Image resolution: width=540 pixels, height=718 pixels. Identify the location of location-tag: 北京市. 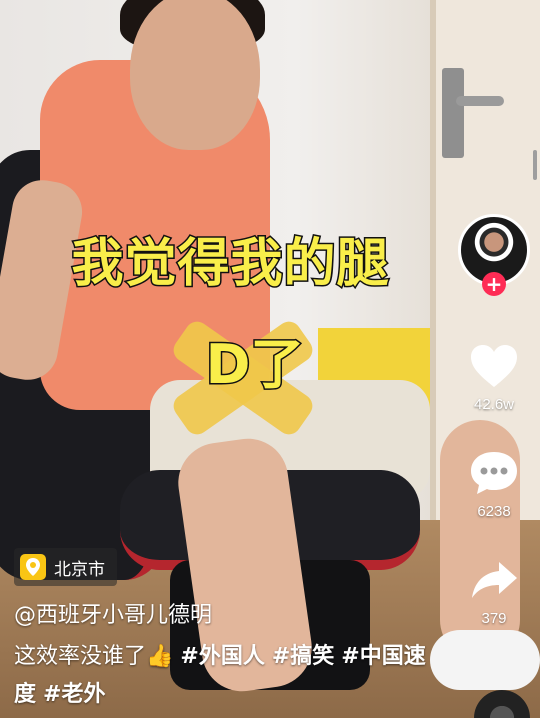
(65, 567).